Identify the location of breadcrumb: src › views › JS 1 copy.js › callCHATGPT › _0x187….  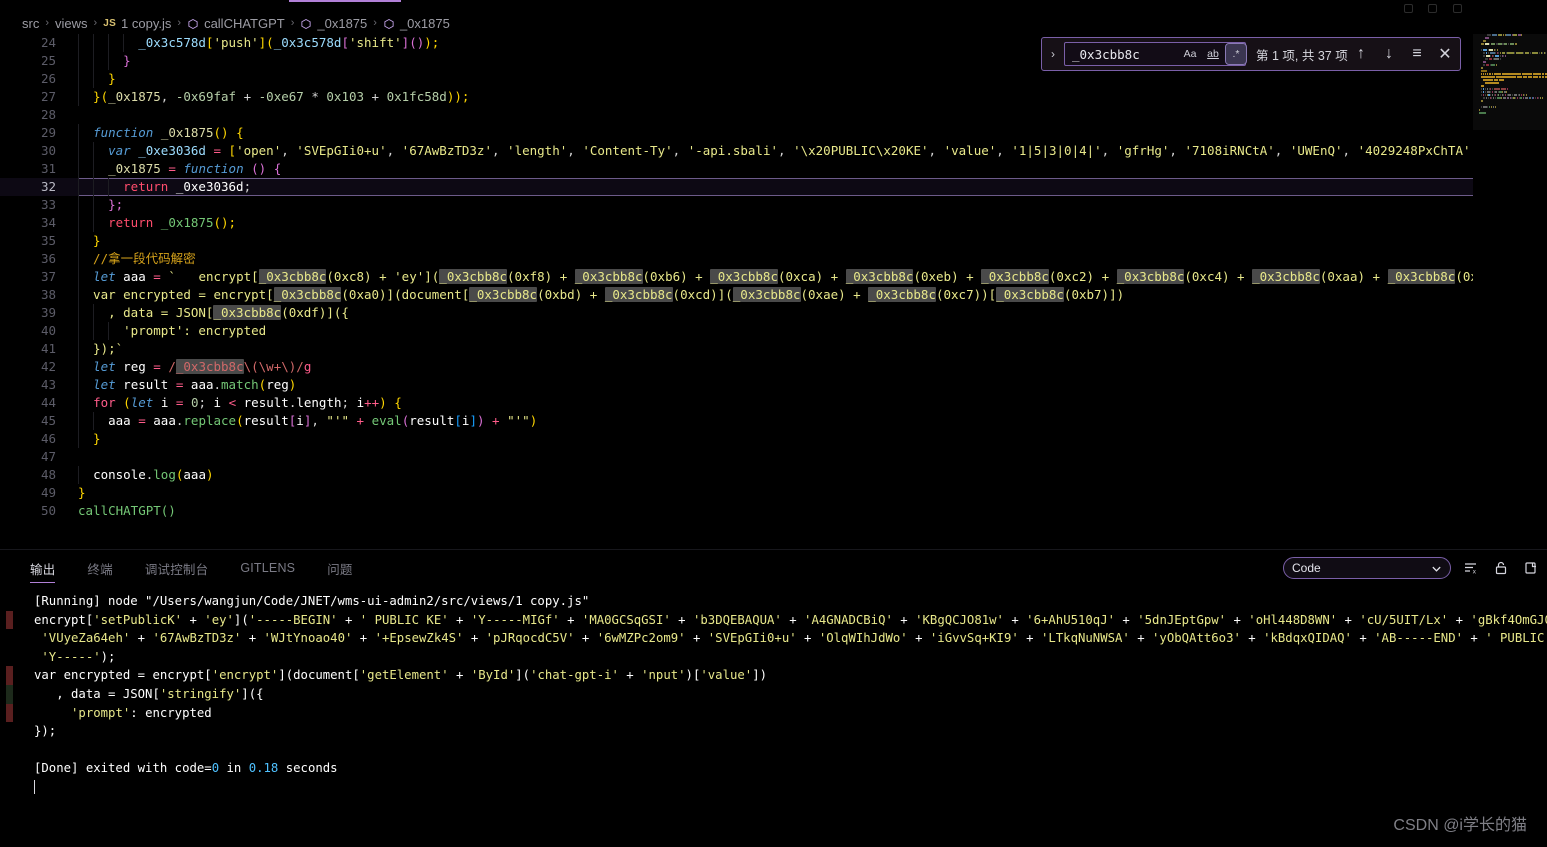
(773, 23).